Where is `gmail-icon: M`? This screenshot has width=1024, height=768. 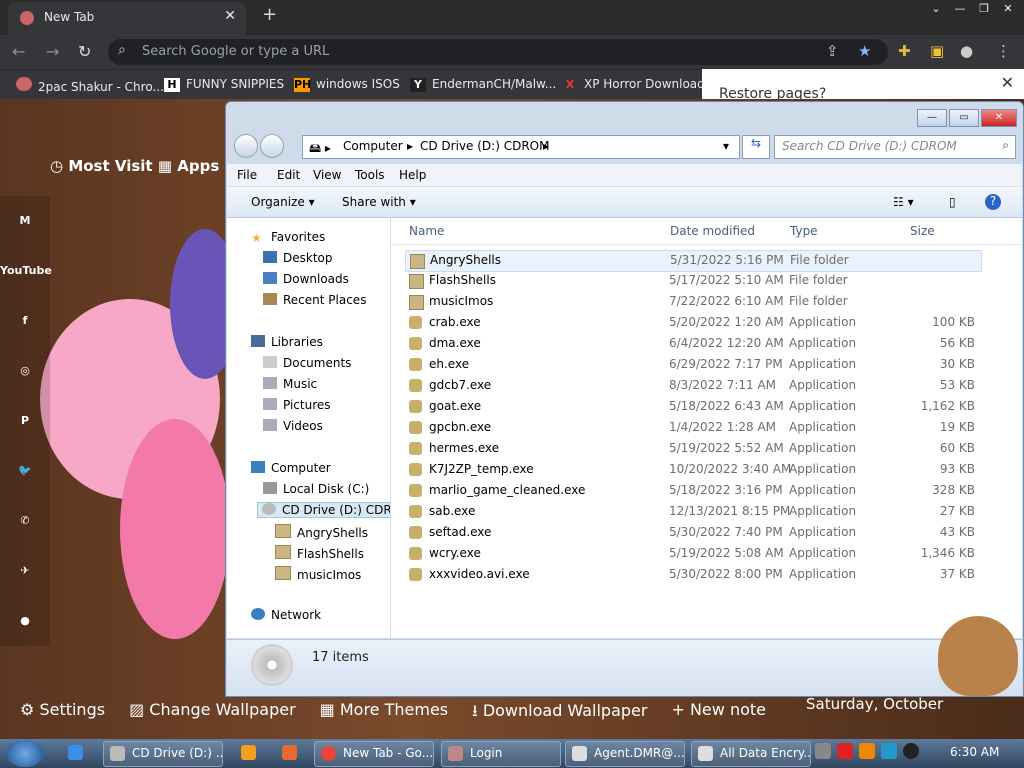
gmail-icon: M is located at coordinates (25, 221).